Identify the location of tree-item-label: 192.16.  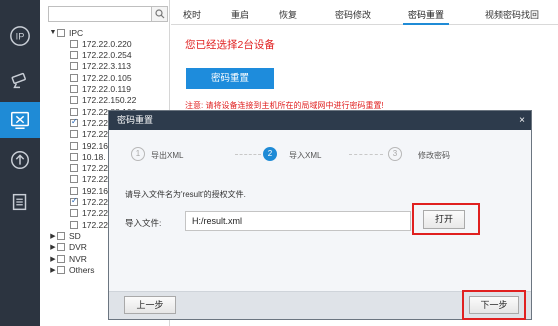
(95, 190).